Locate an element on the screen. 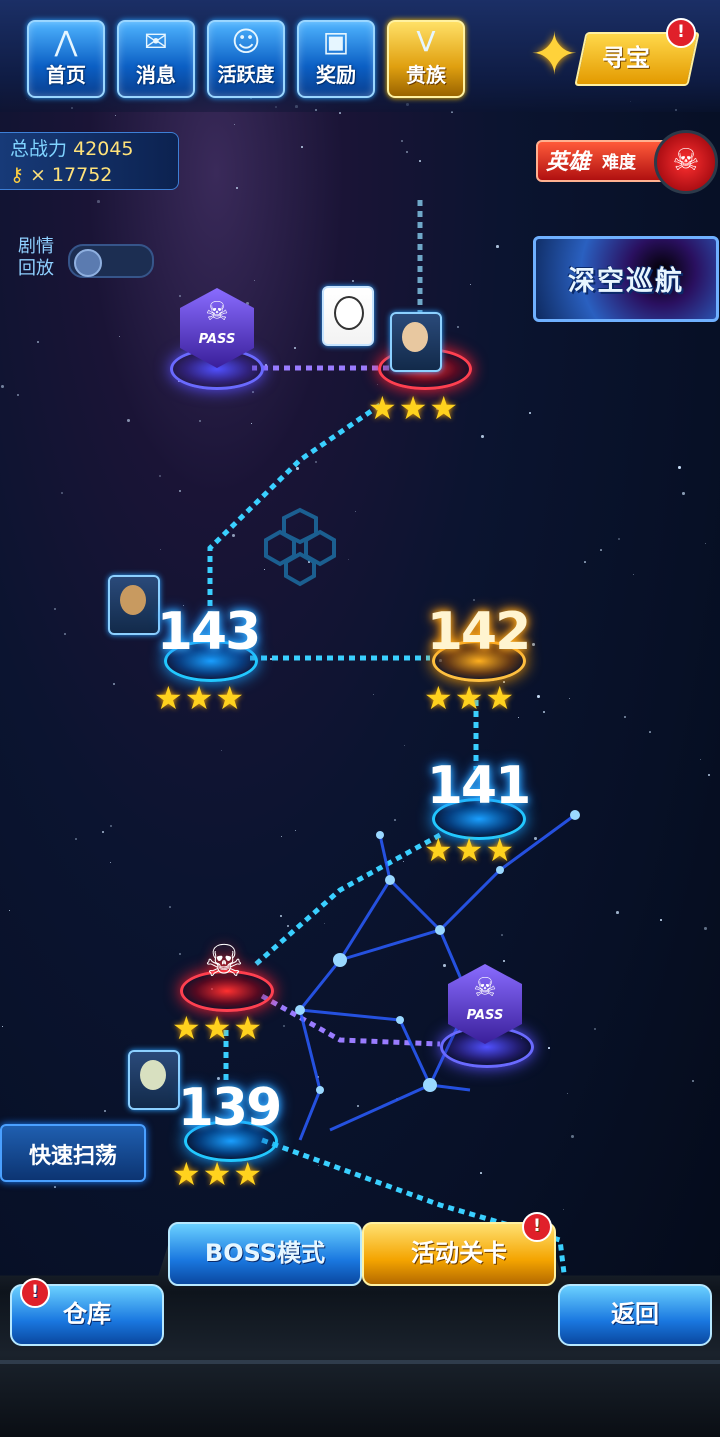 This screenshot has height=1437, width=720. boss-portrait-avatar is located at coordinates (416, 342).